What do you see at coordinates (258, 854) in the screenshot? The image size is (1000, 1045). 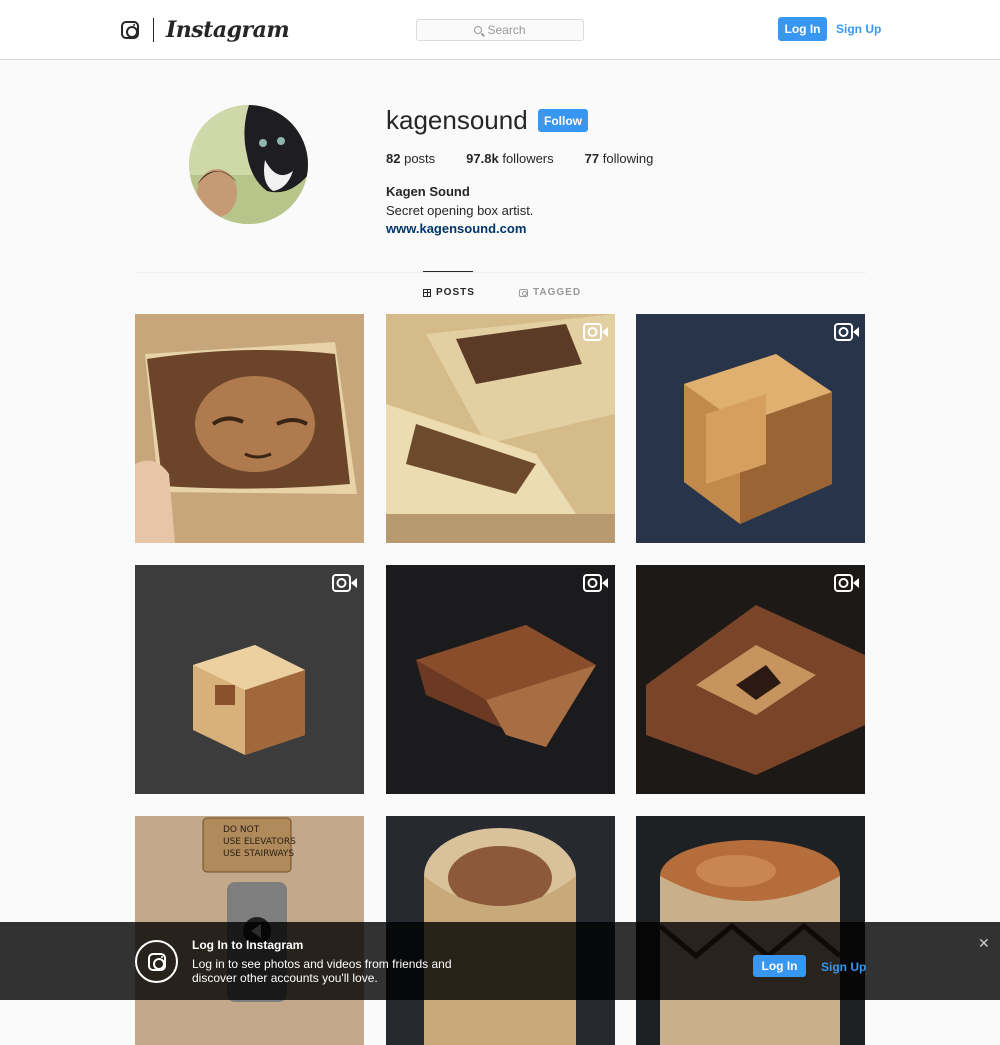 I see `elevator-sign-line: USE STAIRWAYS` at bounding box center [258, 854].